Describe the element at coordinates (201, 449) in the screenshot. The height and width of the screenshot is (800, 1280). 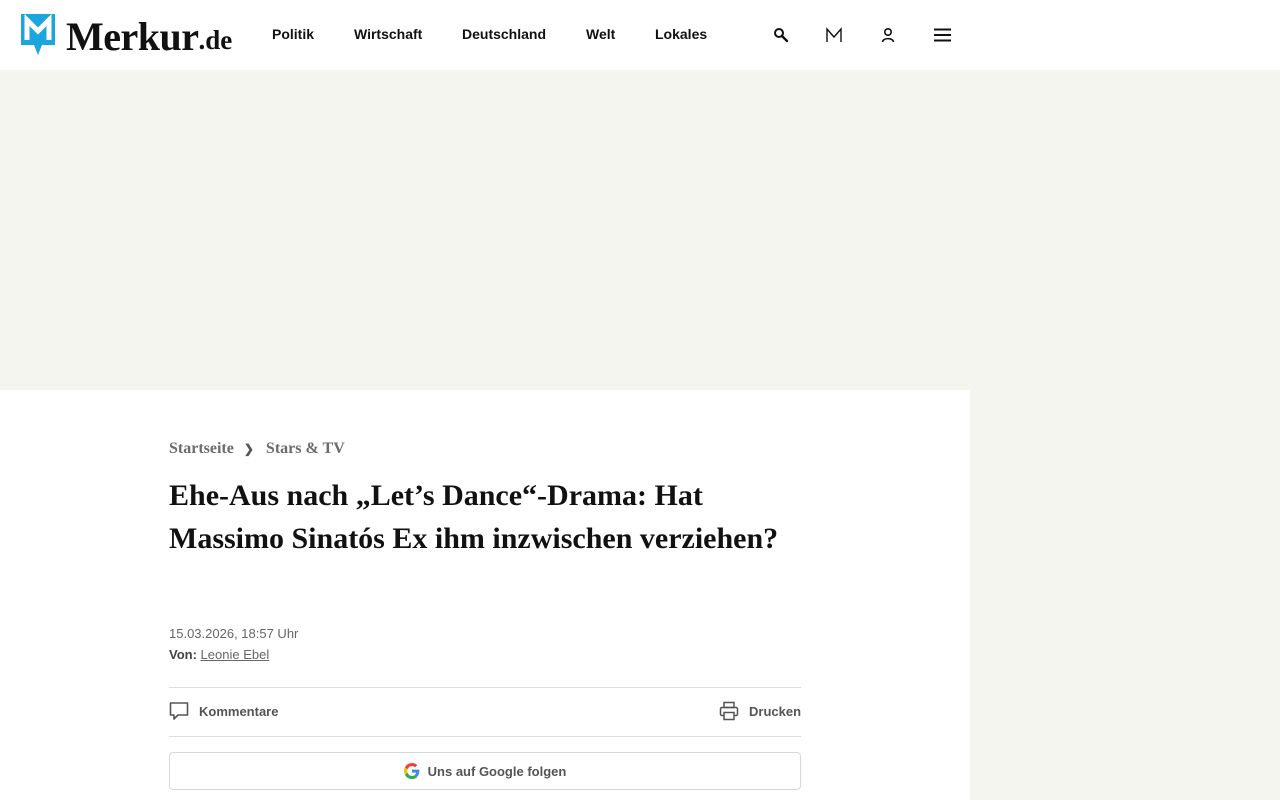
I see `breadcrumb-home: Startseite` at that location.